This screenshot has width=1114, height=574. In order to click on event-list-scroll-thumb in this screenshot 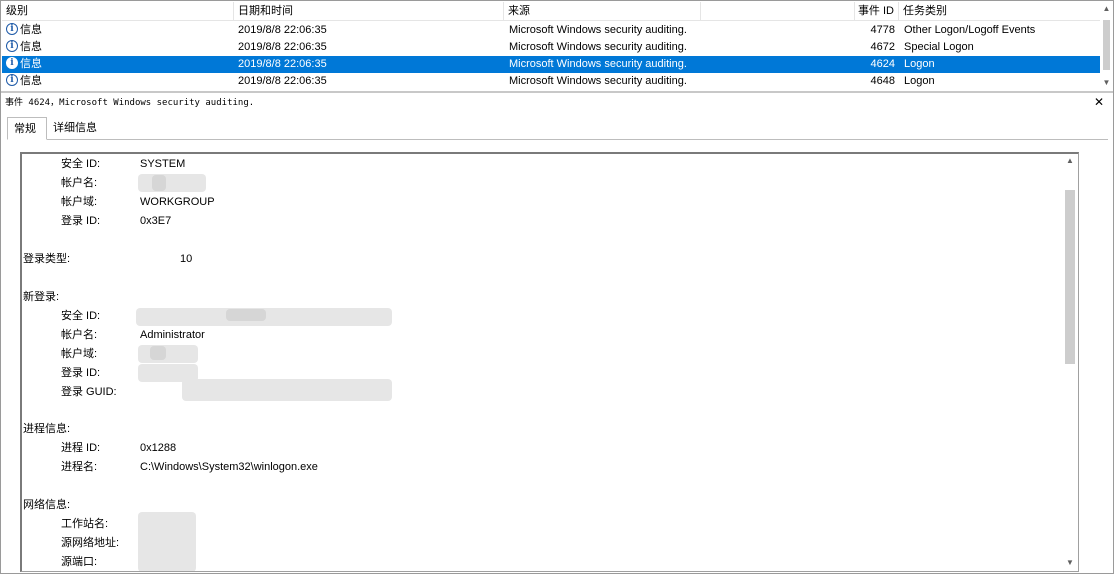, I will do `click(1106, 45)`.